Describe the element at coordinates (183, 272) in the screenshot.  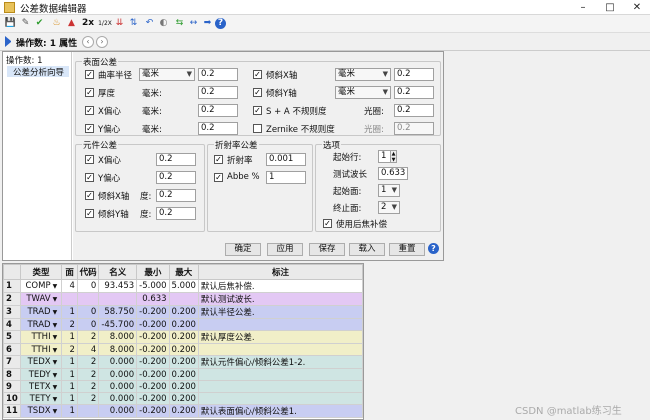
I see `column-header: 最大` at that location.